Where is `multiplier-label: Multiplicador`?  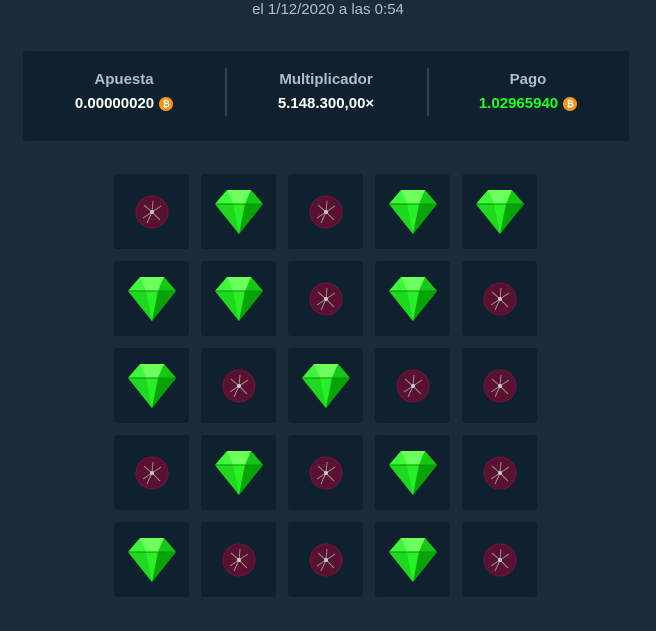
multiplier-label: Multiplicador is located at coordinates (326, 79).